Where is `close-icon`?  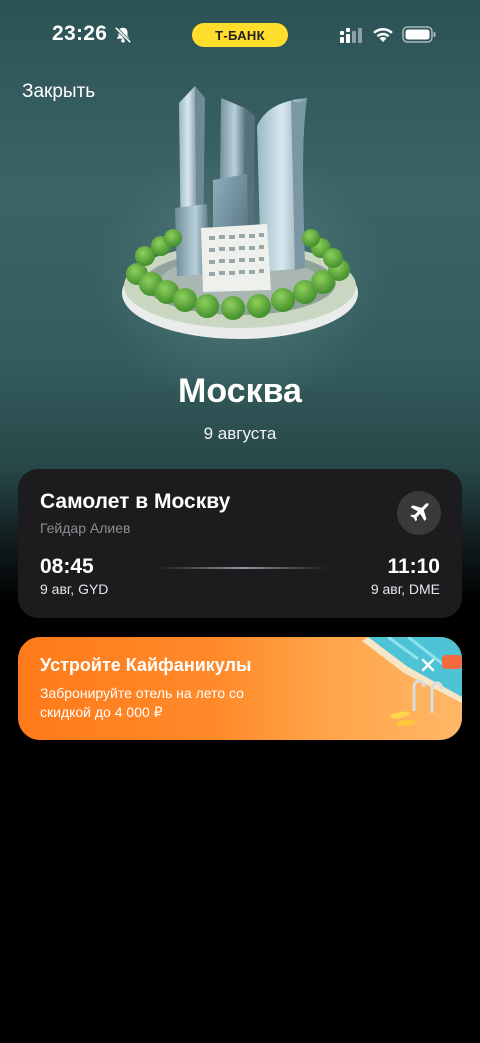 close-icon is located at coordinates (428, 665).